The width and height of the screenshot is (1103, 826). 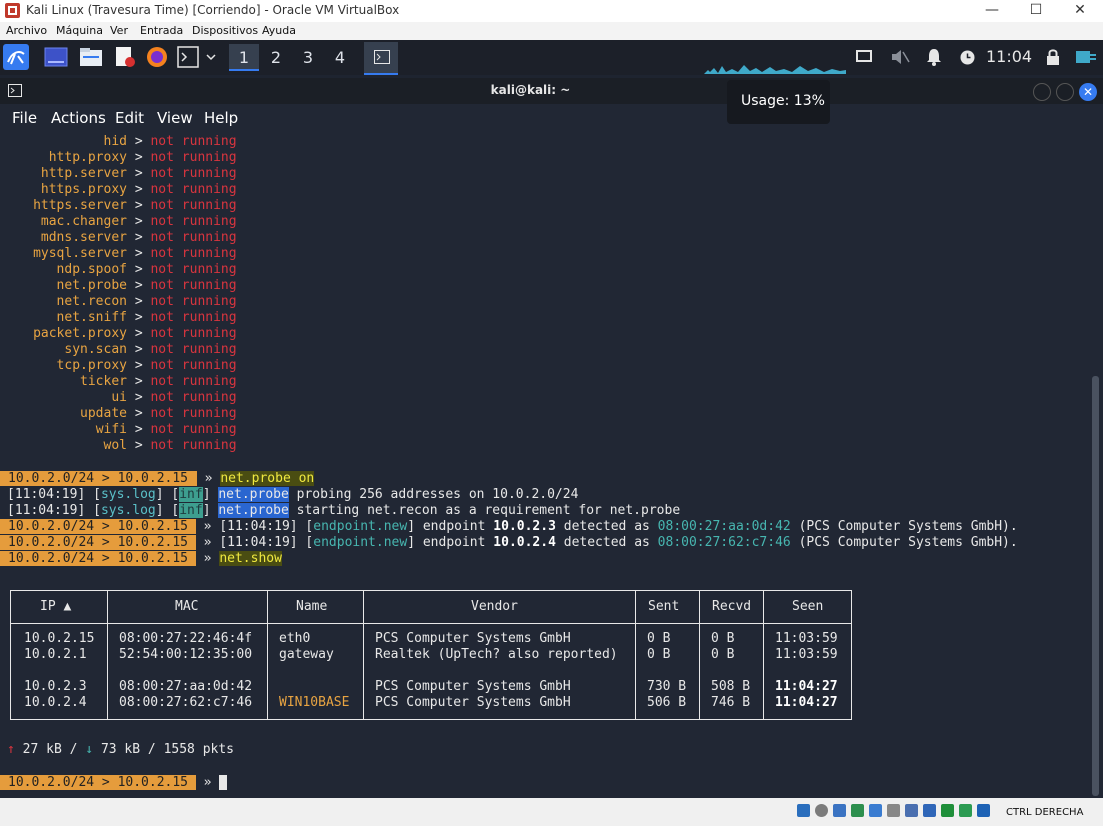 I want to click on term-menu-help: Help, so click(x=221, y=118).